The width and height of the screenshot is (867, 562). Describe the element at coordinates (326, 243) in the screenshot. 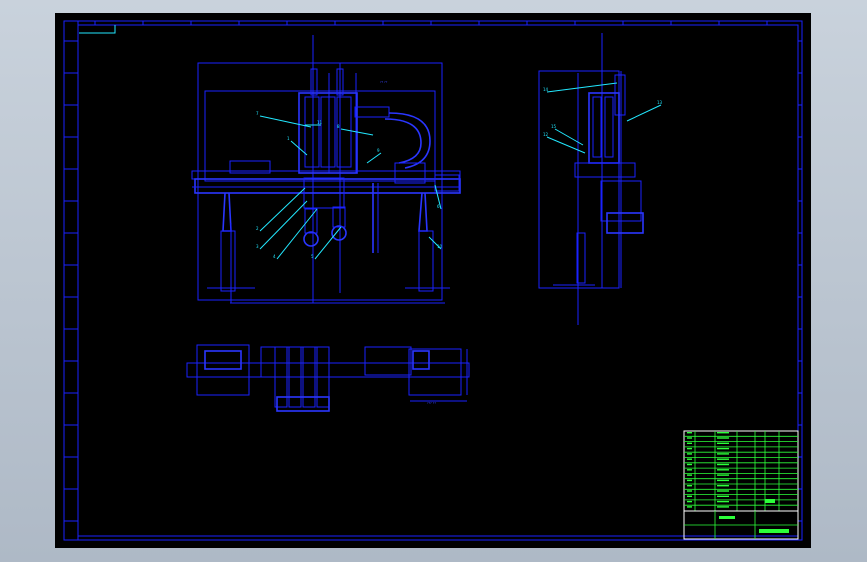

I see `callout-5: 5` at that location.